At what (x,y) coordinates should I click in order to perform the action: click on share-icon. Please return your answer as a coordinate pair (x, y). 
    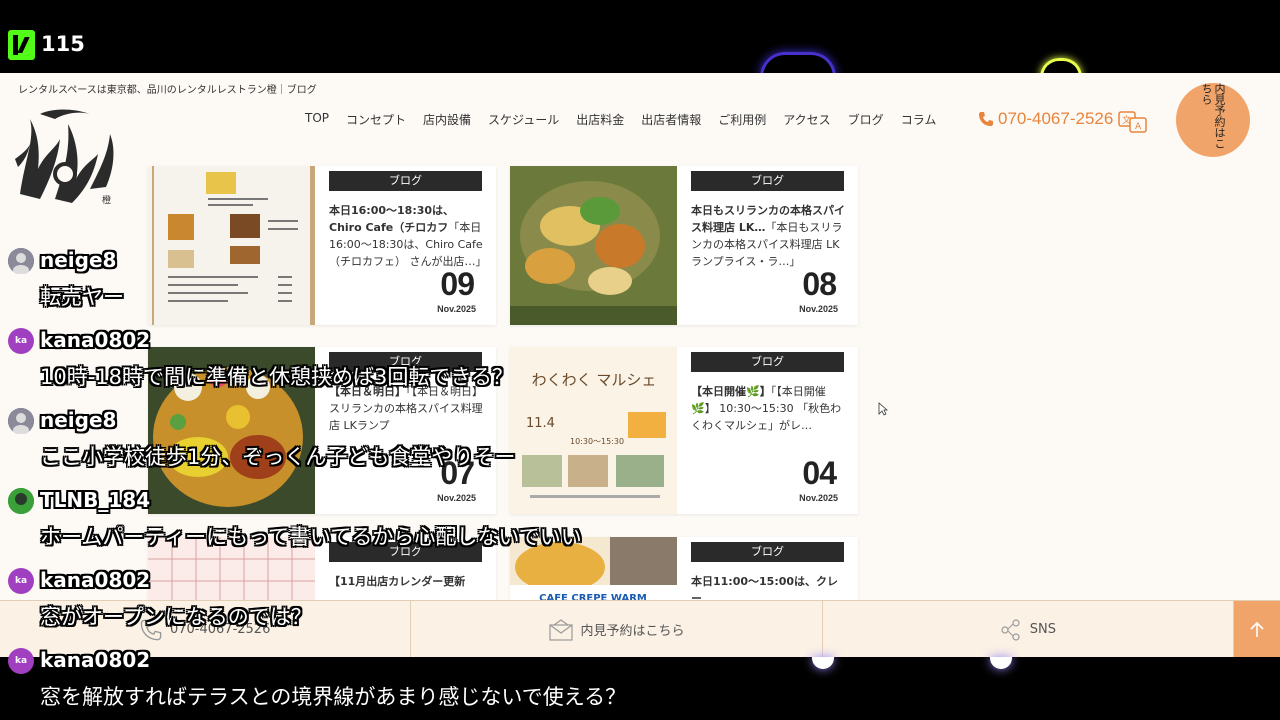
    Looking at the image, I should click on (1010, 629).